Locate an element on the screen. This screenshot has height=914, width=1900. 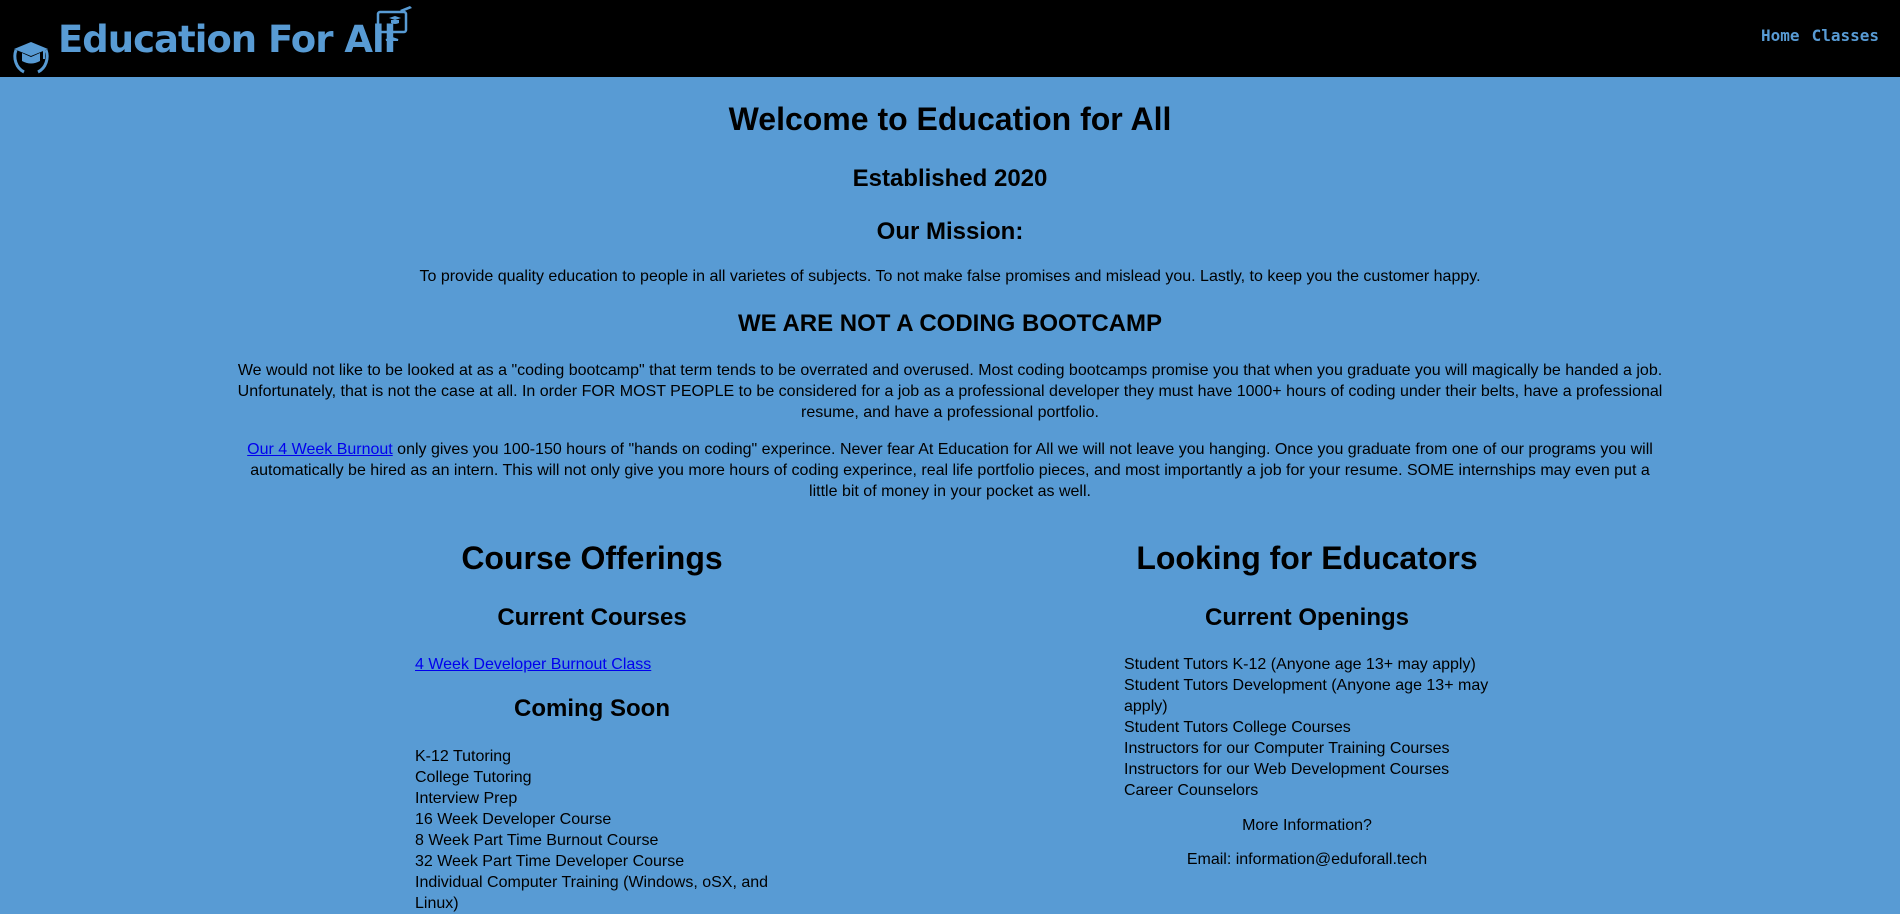
more-info-text: More Information? is located at coordinates (1307, 825).